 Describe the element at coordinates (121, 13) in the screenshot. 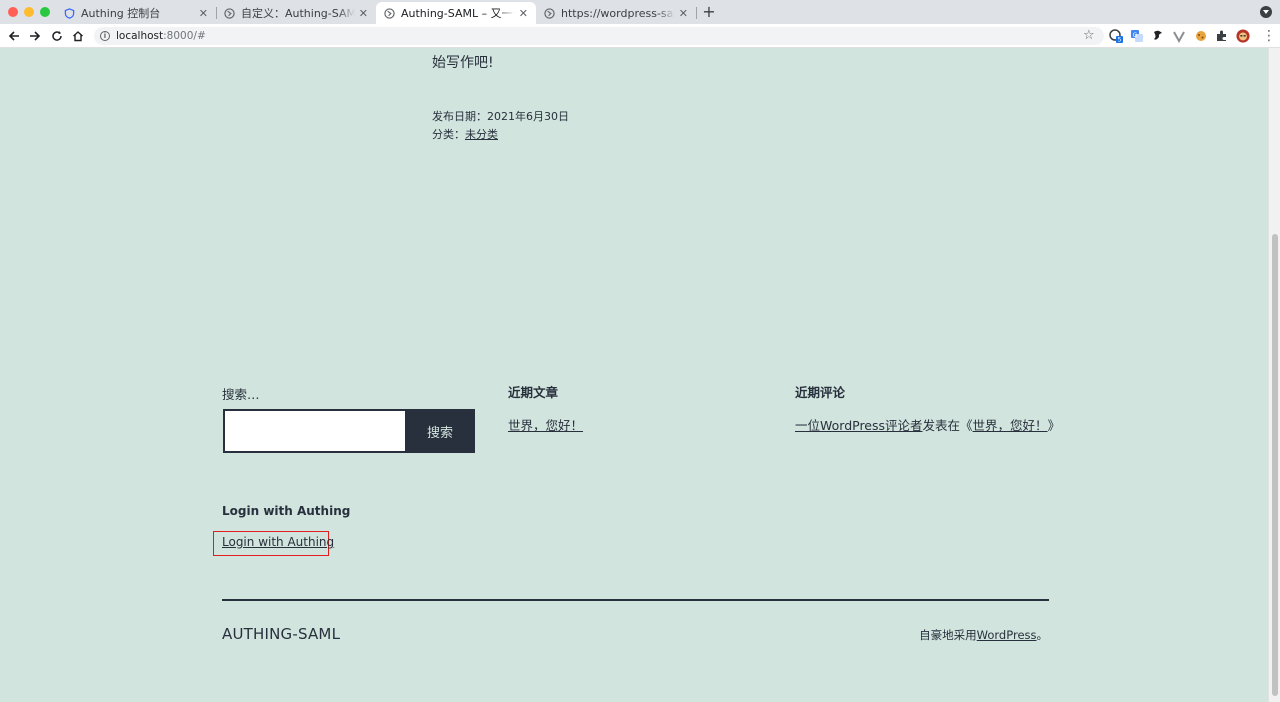

I see `tab-title: Authing 控制台` at that location.